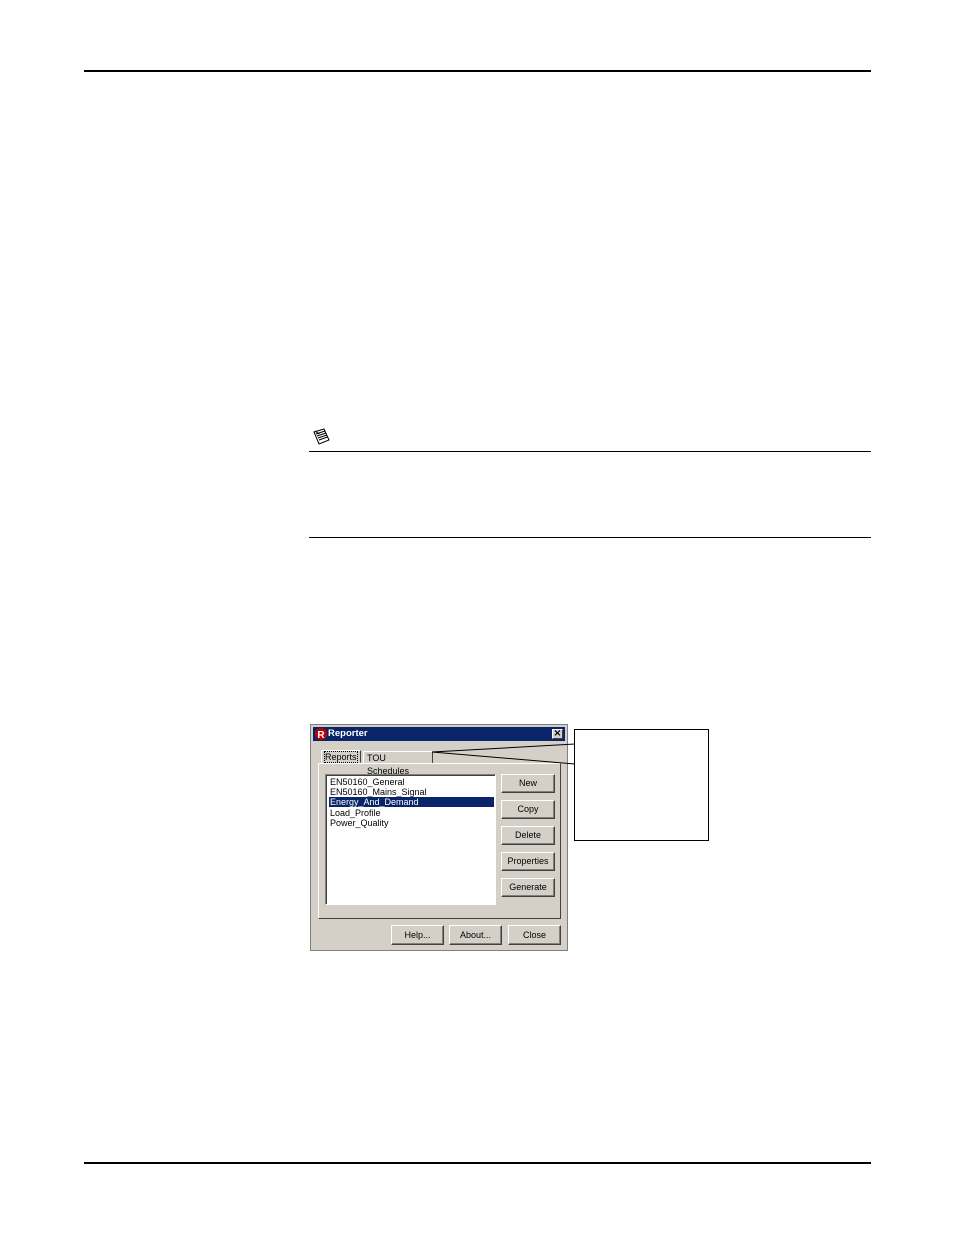 The width and height of the screenshot is (954, 1235). I want to click on list-item: EN50160_Mains_Signal, so click(411, 792).